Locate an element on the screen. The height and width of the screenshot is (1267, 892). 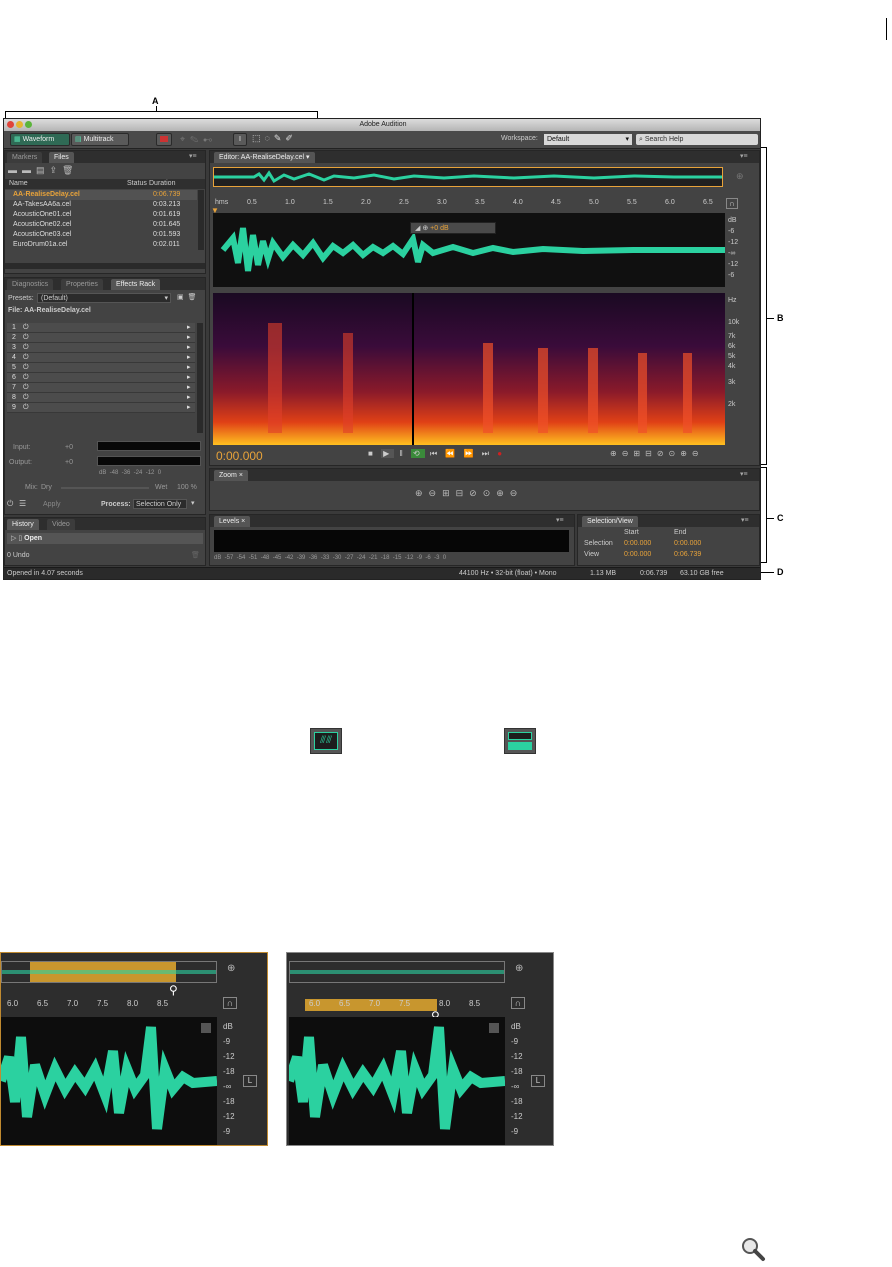
zoomed-waveform-left is located at coordinates (109, 1081).